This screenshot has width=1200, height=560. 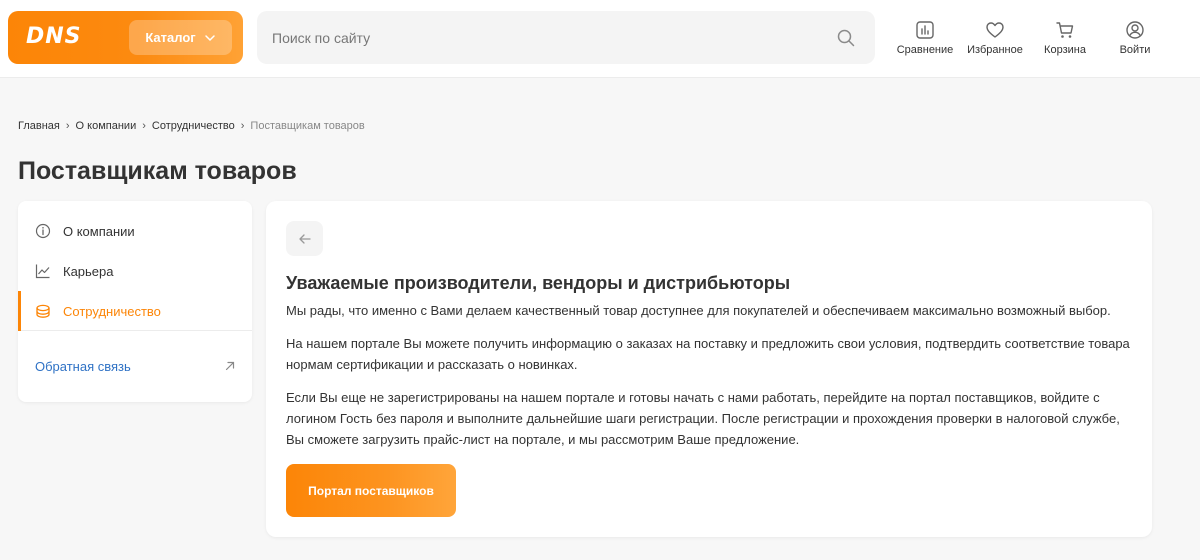 I want to click on user-icon, so click(x=1135, y=30).